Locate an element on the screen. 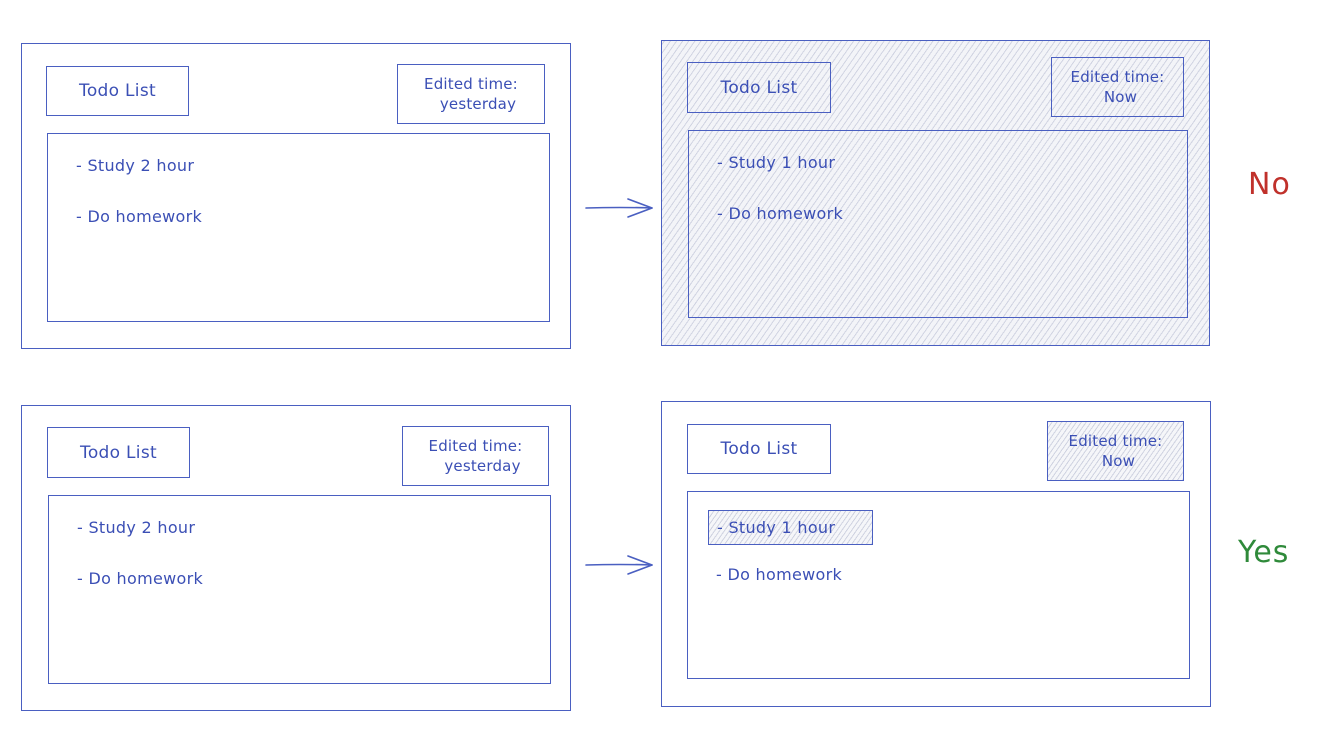 The height and width of the screenshot is (734, 1321). bottom-after-title: Todo List is located at coordinates (759, 449).